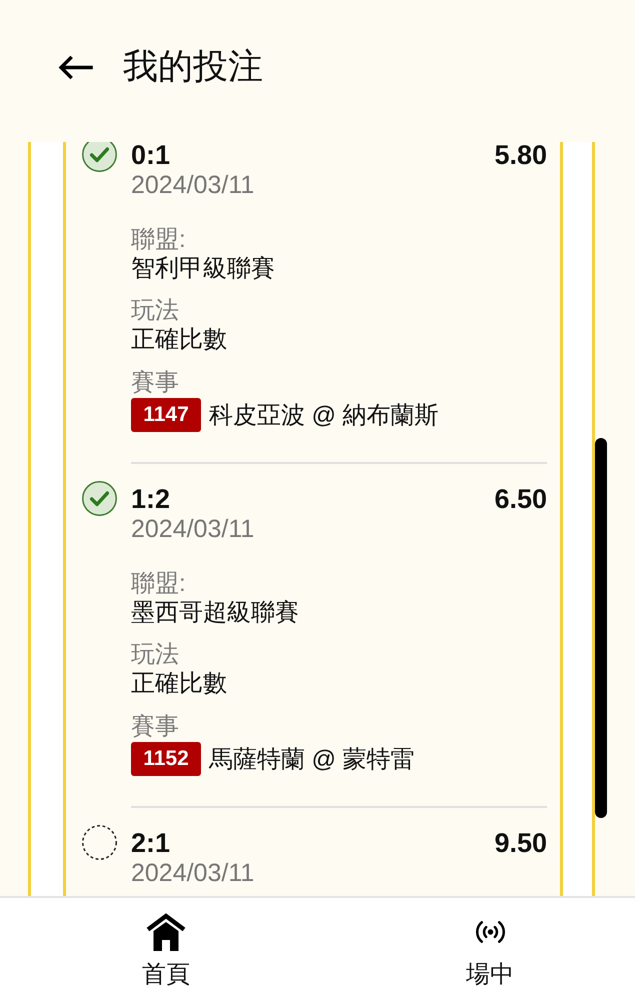 The height and width of the screenshot is (1000, 635). I want to click on home-icon, so click(166, 932).